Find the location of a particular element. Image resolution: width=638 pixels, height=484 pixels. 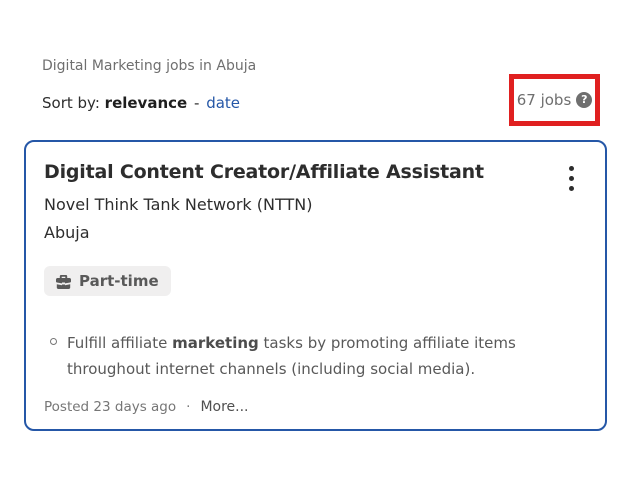

kebab-menu-icon is located at coordinates (571, 178).